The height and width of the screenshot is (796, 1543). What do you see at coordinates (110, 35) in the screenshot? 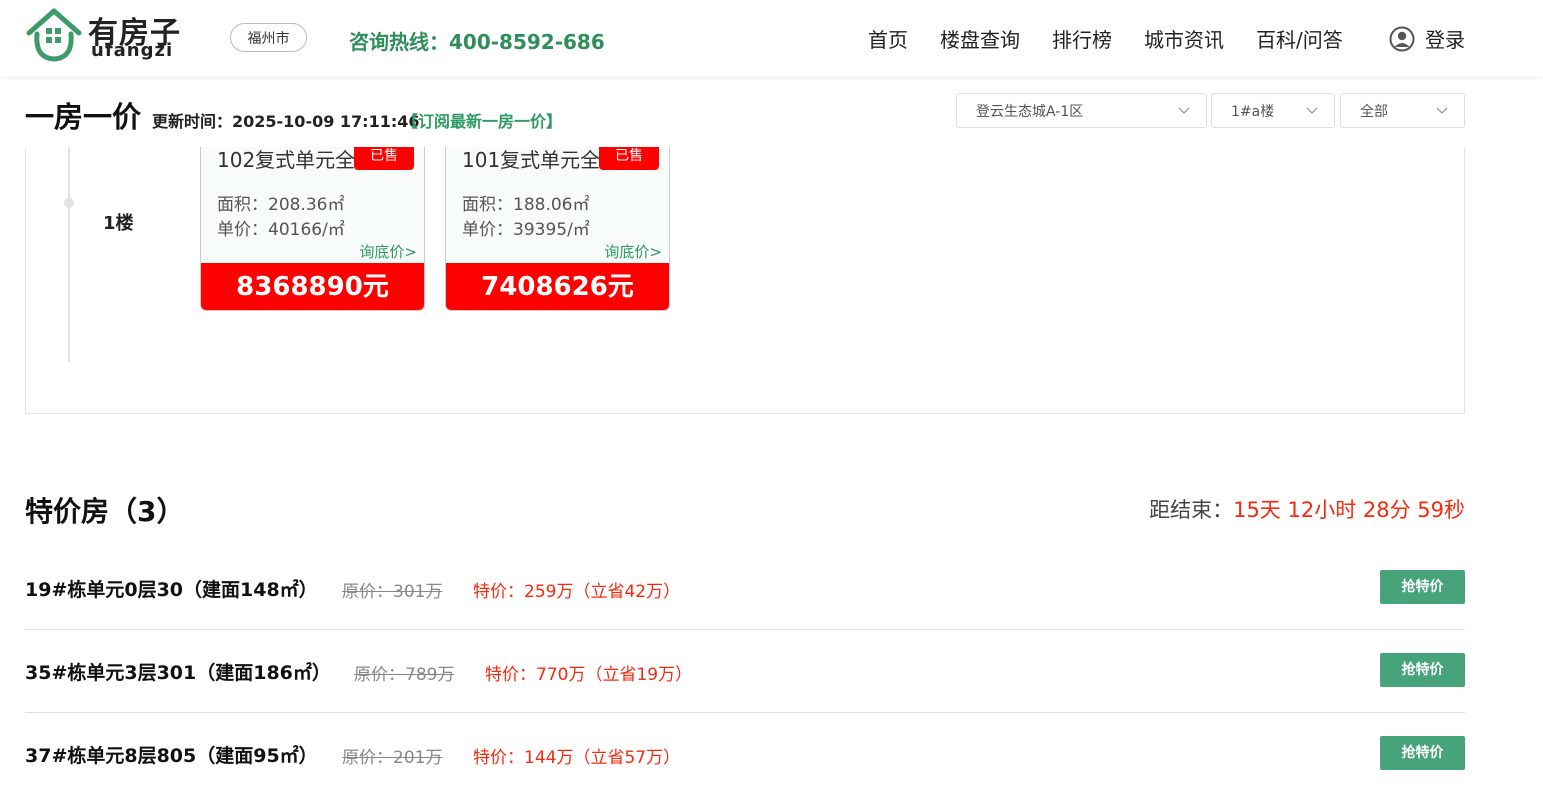
I see `logo: 有房子 ufangzi` at bounding box center [110, 35].